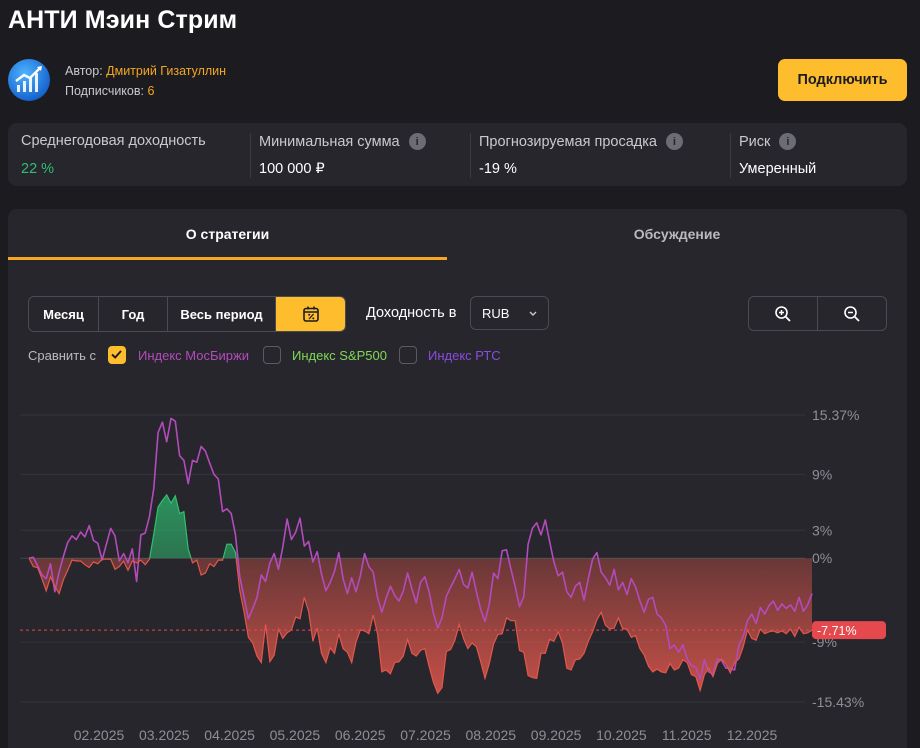  I want to click on period-all-button: Весь период, so click(222, 314).